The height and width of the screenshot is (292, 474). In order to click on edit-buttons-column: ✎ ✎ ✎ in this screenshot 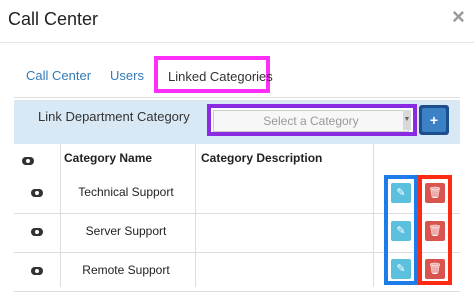, I will do `click(401, 230)`.